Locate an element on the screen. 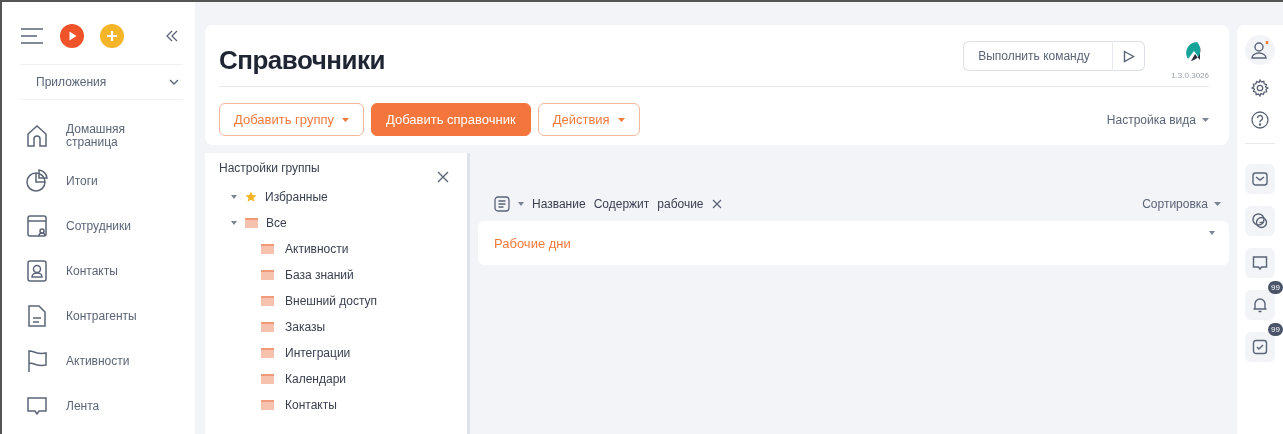  staff-icon is located at coordinates (37, 226).